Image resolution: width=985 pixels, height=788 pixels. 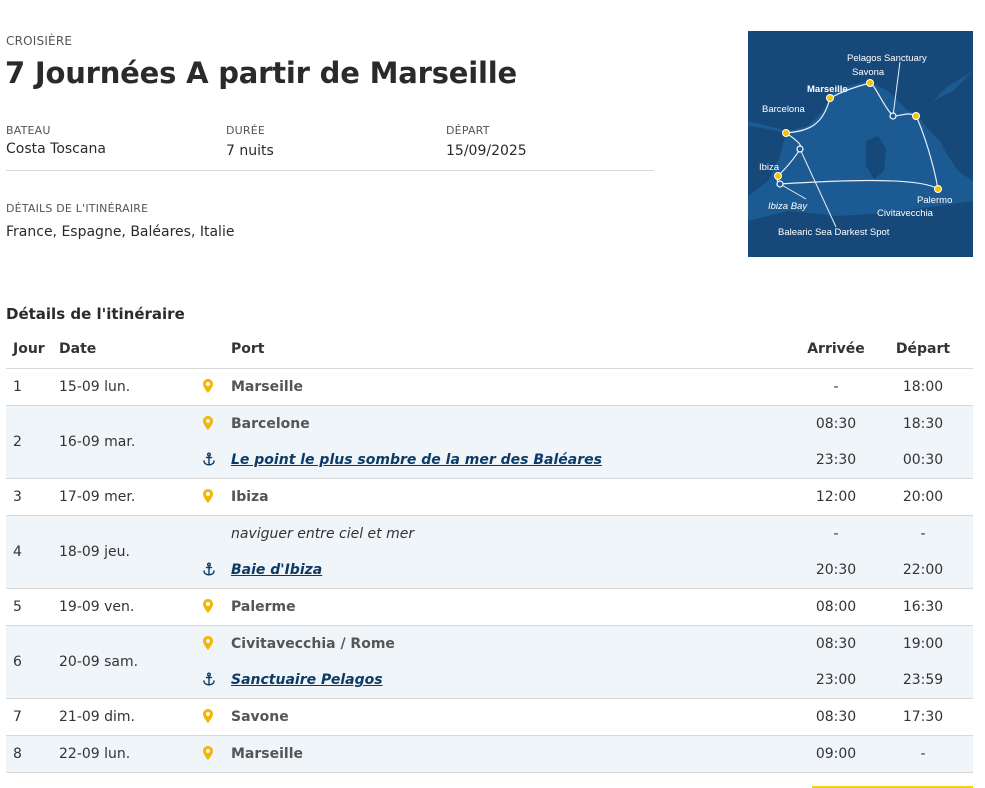 What do you see at coordinates (923, 349) in the screenshot?
I see `header-departure: Départ` at bounding box center [923, 349].